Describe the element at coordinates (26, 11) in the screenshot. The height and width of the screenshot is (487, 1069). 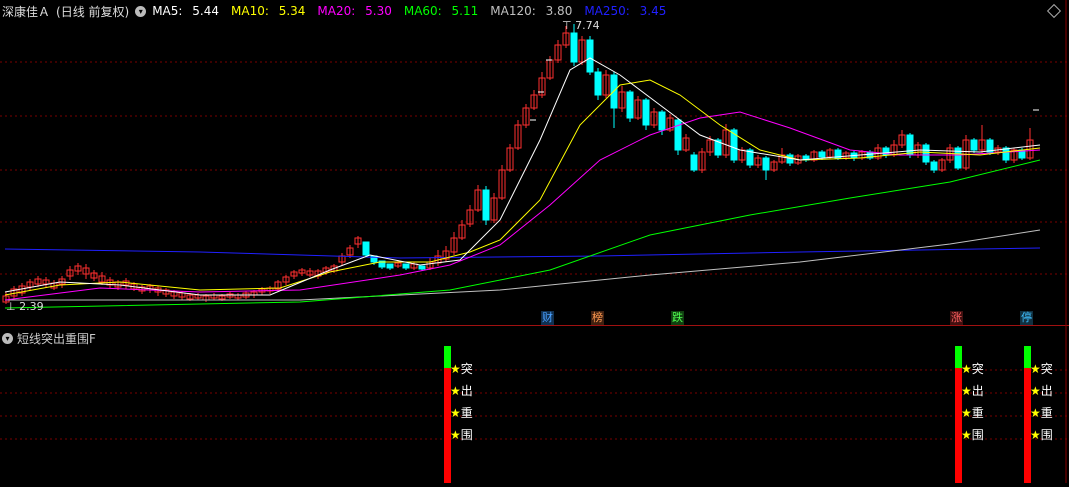
I see `stock-name: 深康佳Ａ` at that location.